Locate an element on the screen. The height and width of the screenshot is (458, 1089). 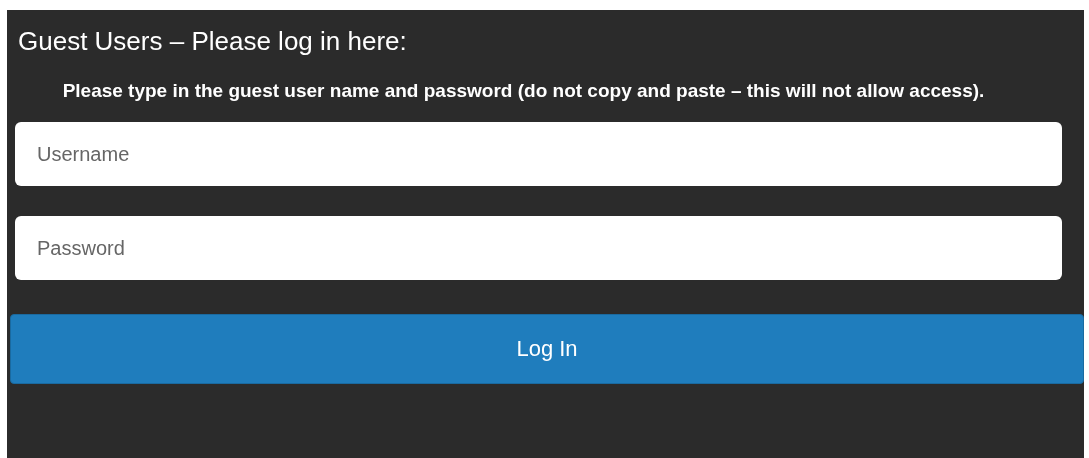
panel-title: Guest Users – Please log in here: is located at coordinates (213, 41).